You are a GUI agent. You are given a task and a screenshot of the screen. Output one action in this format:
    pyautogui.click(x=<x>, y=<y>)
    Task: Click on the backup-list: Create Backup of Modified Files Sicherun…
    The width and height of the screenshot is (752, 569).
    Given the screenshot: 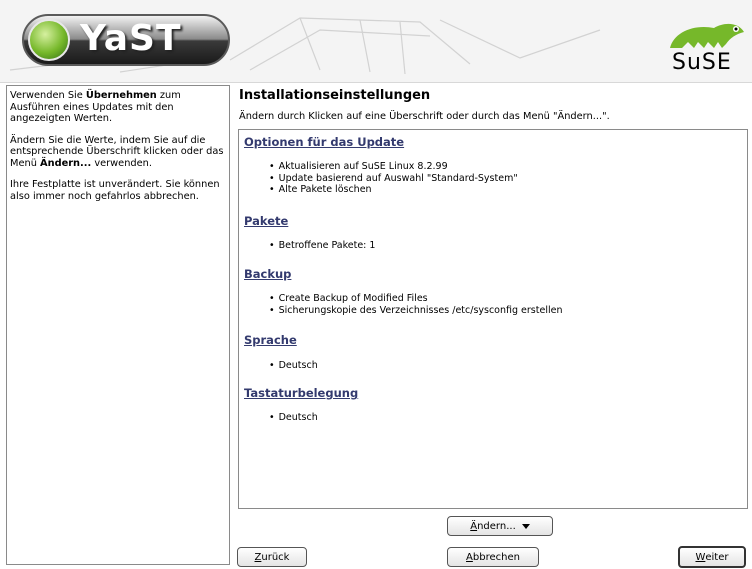 What is the action you would take?
    pyautogui.click(x=416, y=305)
    